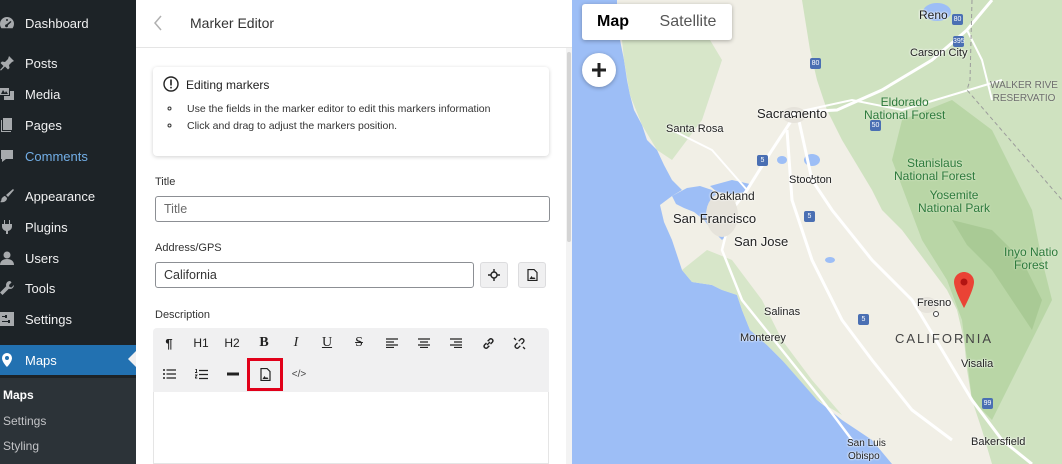 The image size is (1062, 464). I want to click on submenu-item-styling: Styling, so click(21, 446).